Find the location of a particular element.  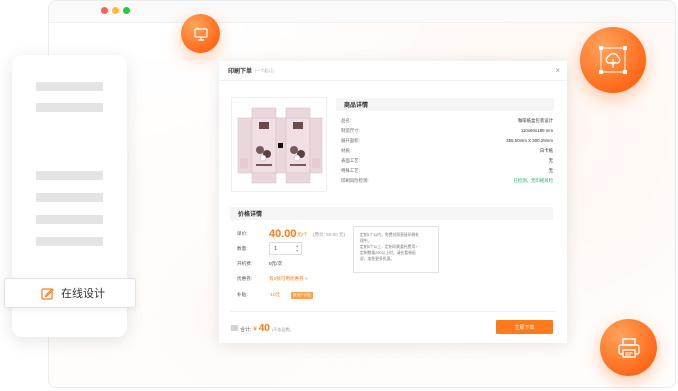

quantity-stepper: 1 ▲ ▼ is located at coordinates (285, 248).